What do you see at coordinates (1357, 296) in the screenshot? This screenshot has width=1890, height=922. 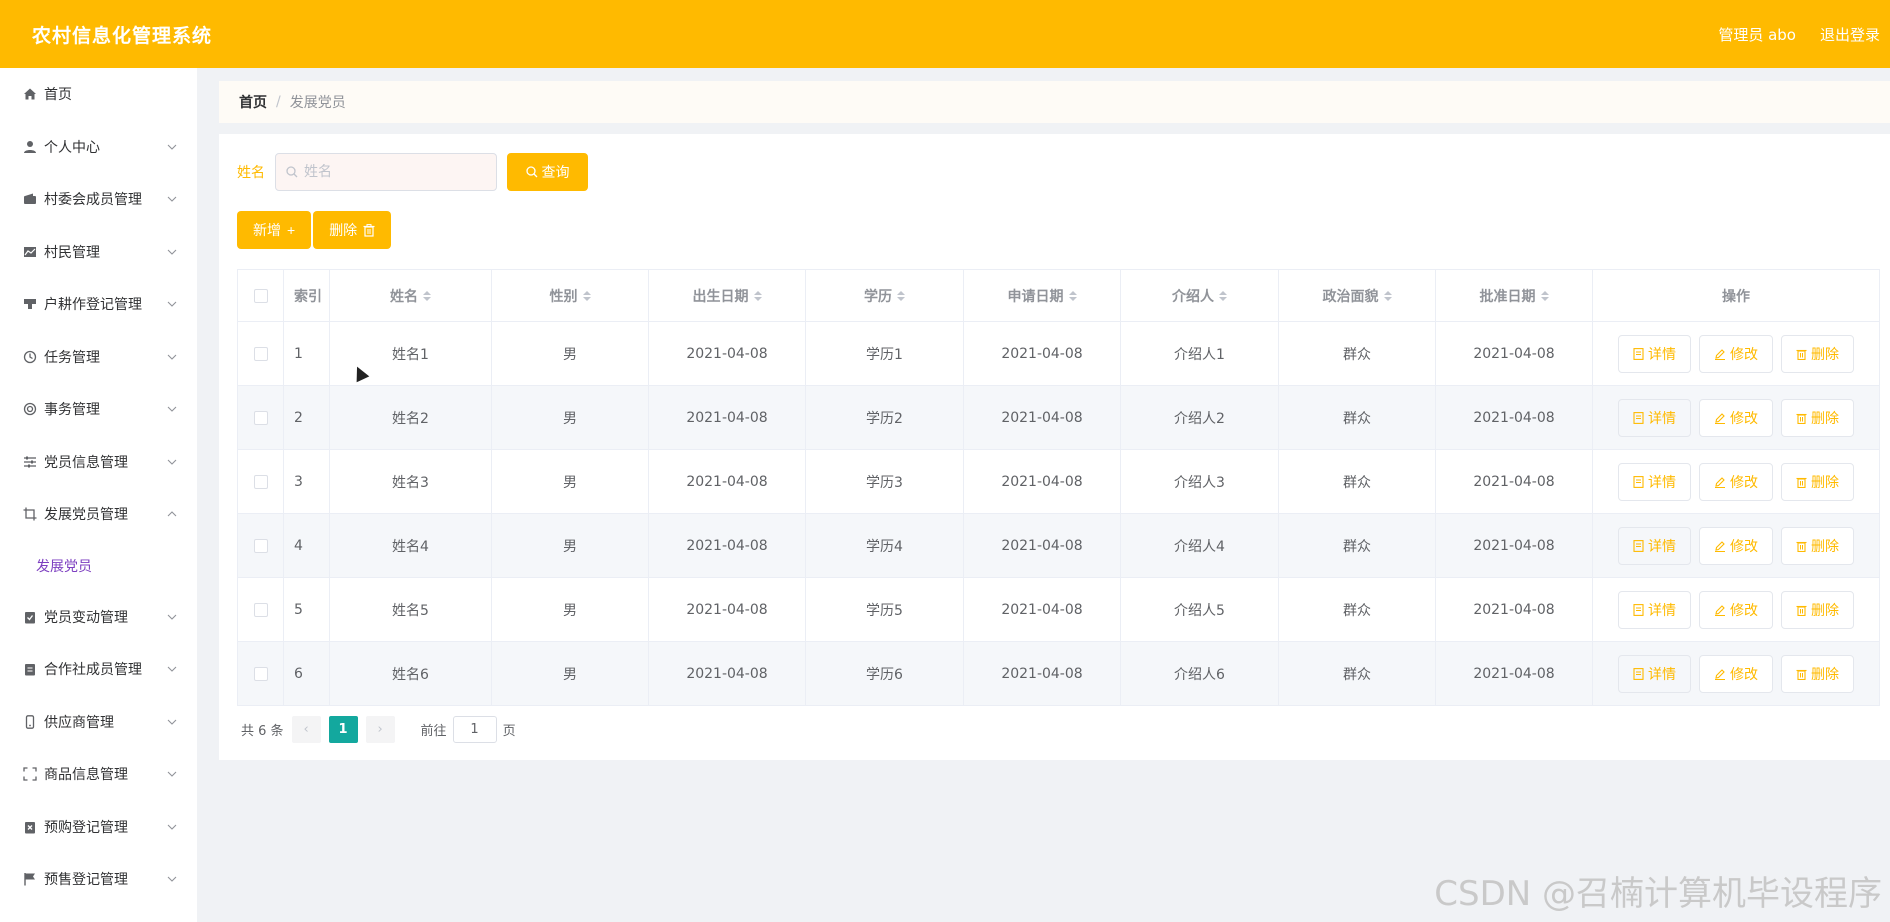 I see `header-political: 政治面貌` at bounding box center [1357, 296].